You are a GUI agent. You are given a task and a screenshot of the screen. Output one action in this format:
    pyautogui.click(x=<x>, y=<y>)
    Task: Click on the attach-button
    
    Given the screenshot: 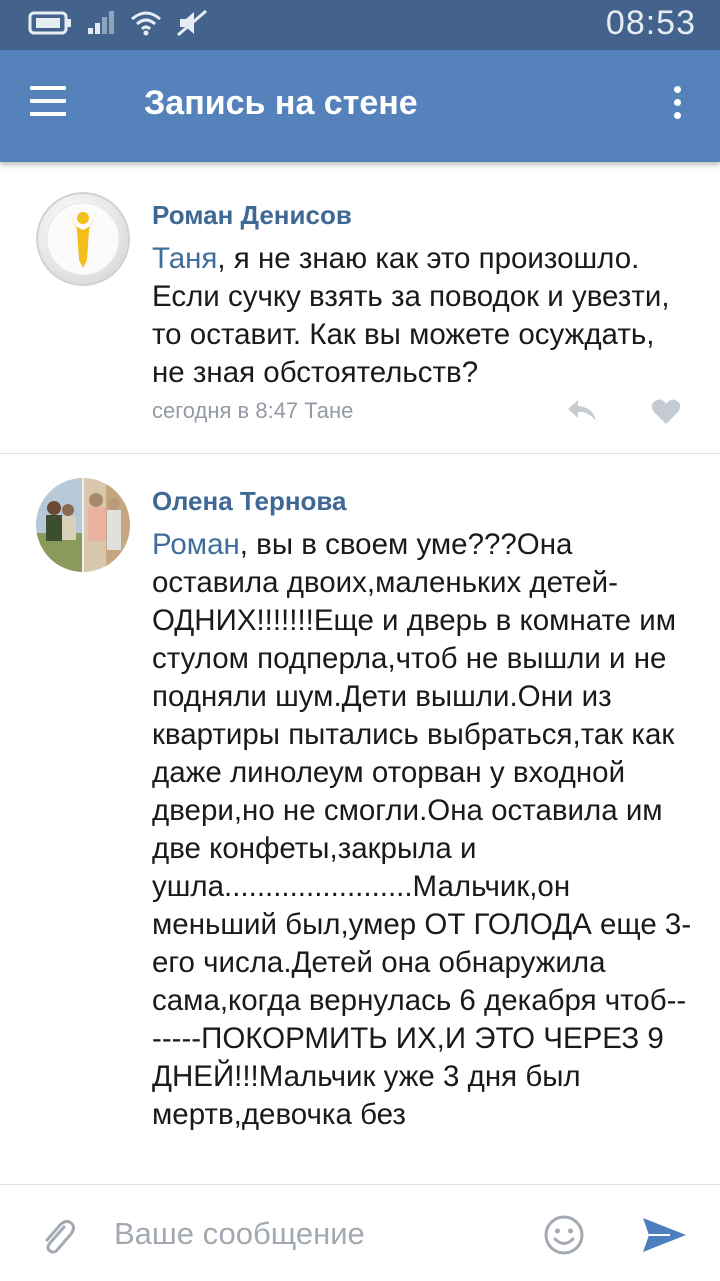 What is the action you would take?
    pyautogui.click(x=58, y=1237)
    